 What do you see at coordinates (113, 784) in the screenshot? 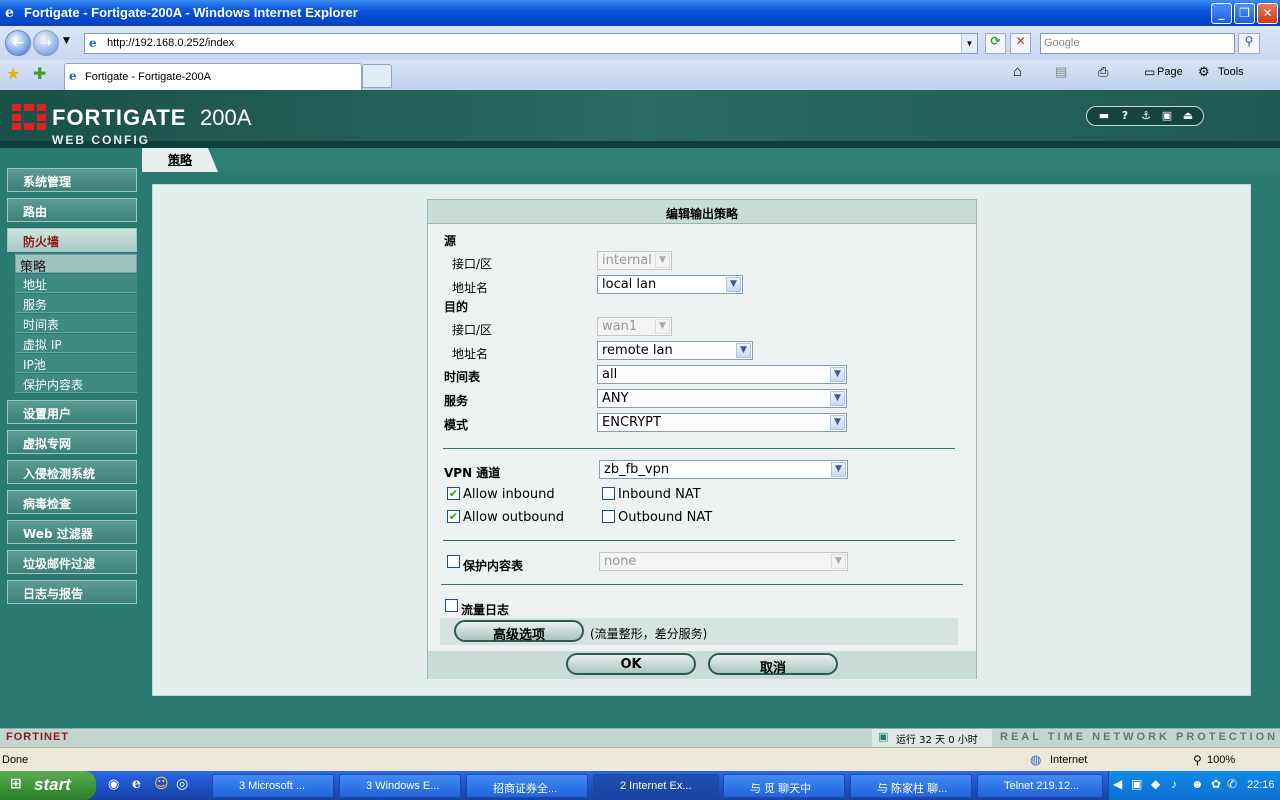
I see `show-desktop-icon: ◉` at bounding box center [113, 784].